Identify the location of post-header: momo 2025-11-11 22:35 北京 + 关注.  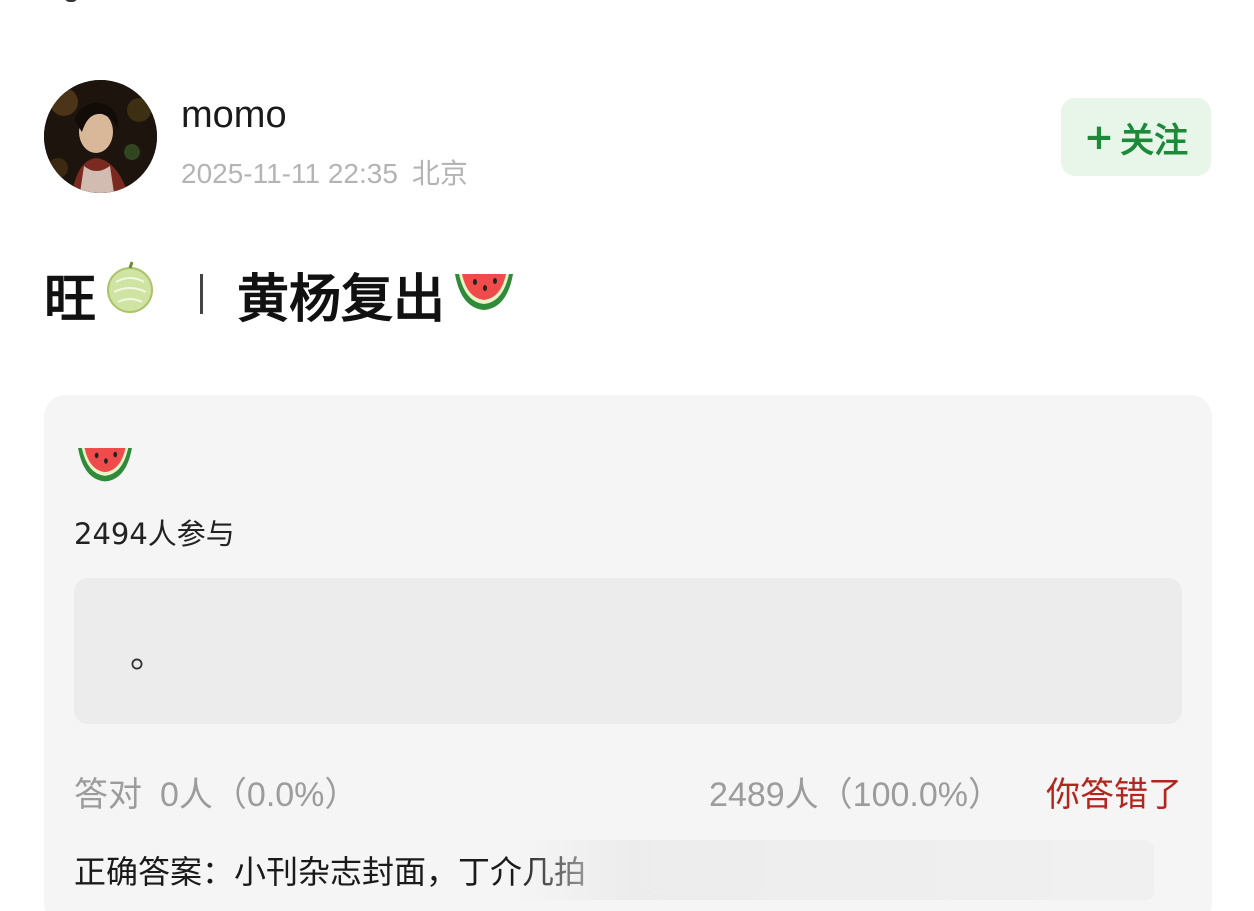
(628, 138).